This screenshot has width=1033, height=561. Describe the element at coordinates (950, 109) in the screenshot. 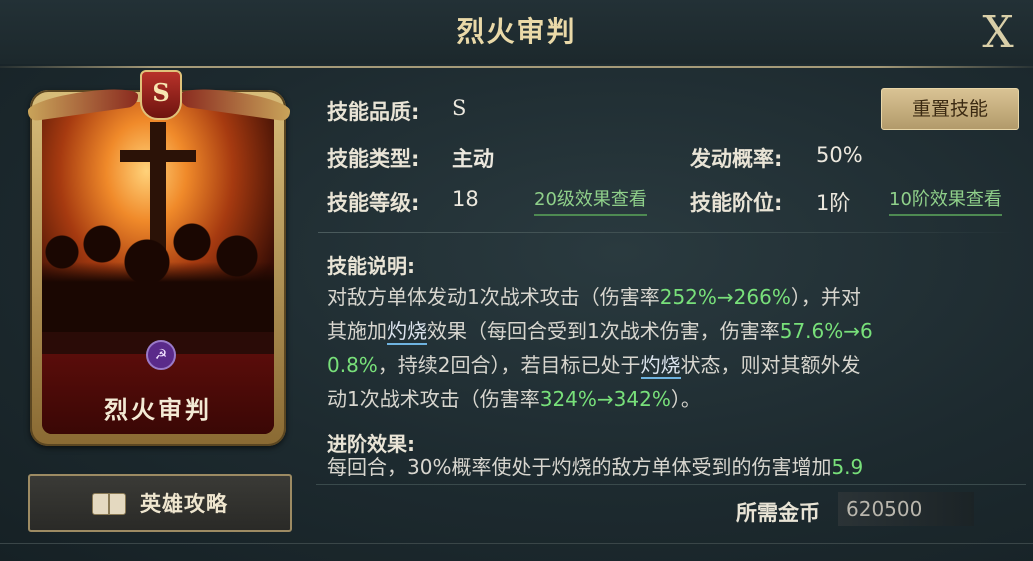

I see `reset-skill-button: 重置技能` at that location.